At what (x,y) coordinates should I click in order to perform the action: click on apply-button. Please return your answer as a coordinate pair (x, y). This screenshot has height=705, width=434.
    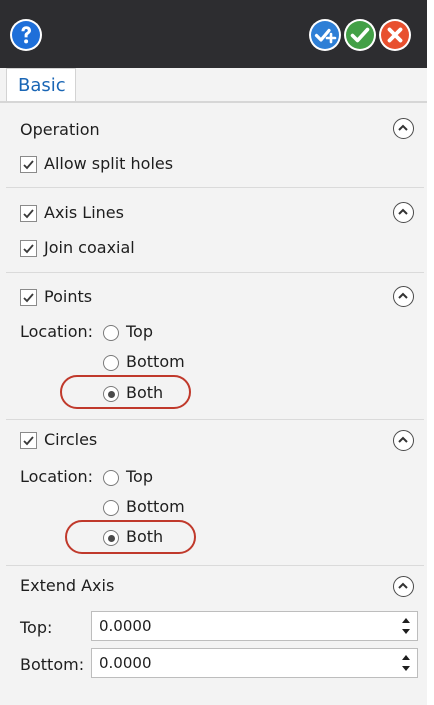
    Looking at the image, I should click on (325, 35).